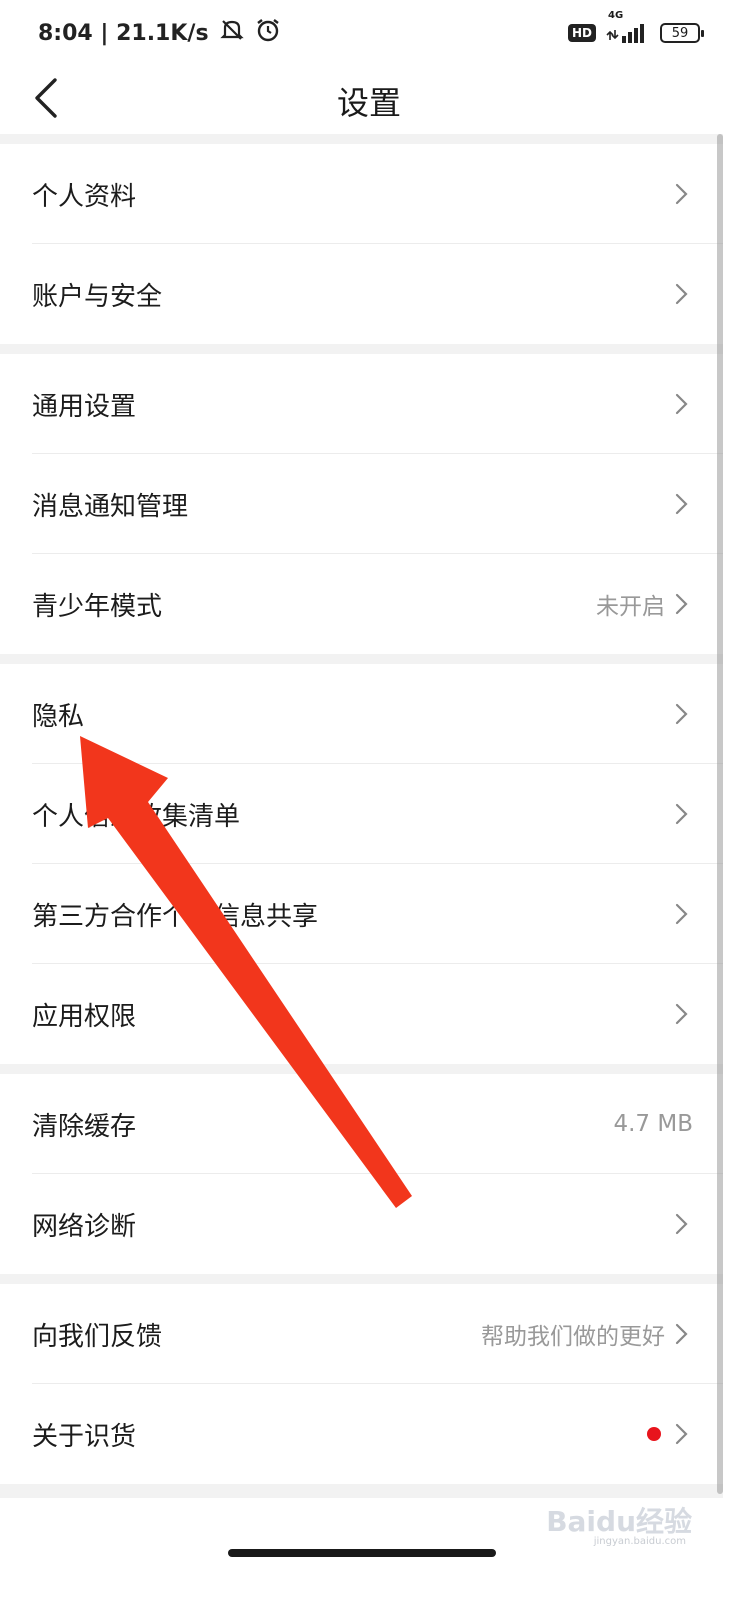  What do you see at coordinates (361, 604) in the screenshot?
I see `settings-row-teen-mode: 青少年模式 未开启` at bounding box center [361, 604].